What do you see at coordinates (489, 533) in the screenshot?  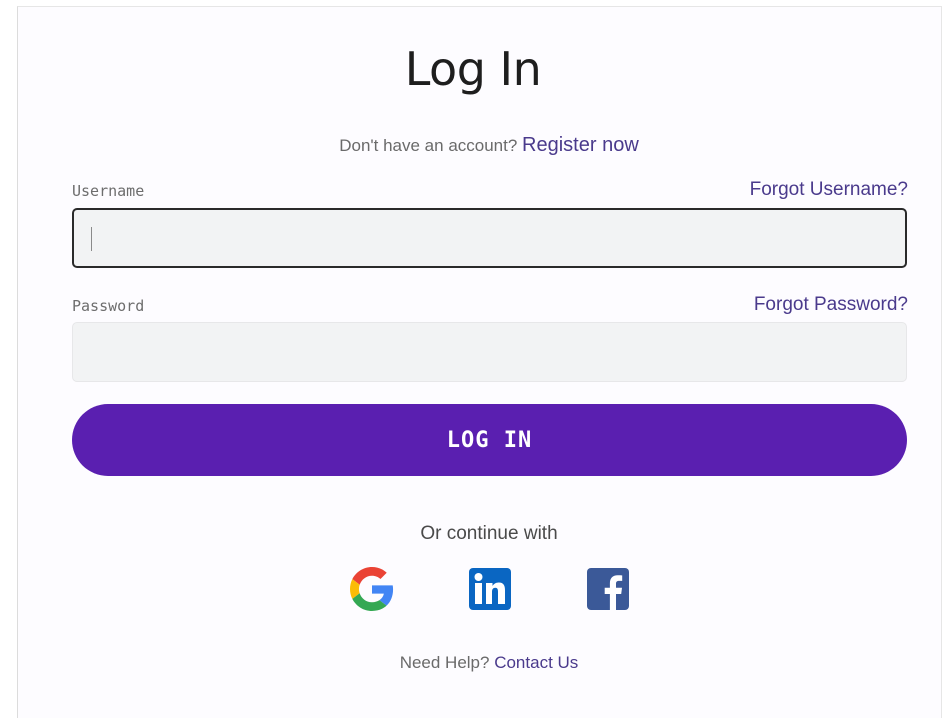 I see `continue-with-label: Or continue with` at bounding box center [489, 533].